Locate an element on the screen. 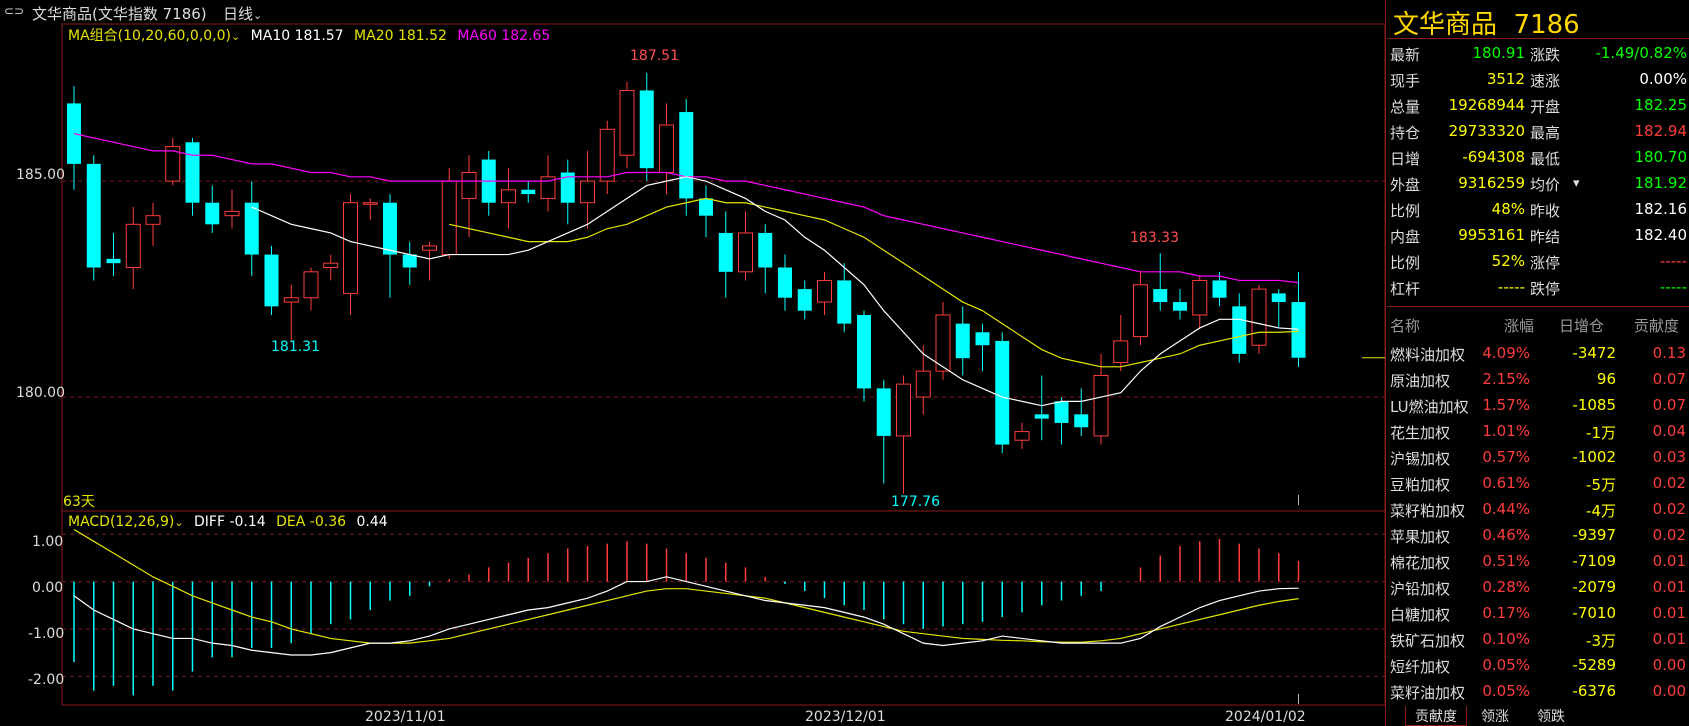 The image size is (1689, 726). quote-value: 29733320 is located at coordinates (1486, 131).